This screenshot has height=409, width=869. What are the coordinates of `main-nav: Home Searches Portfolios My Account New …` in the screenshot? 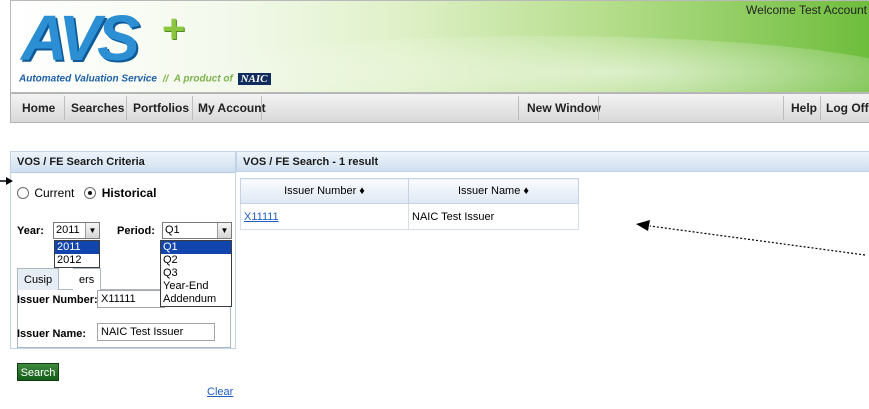 It's located at (439, 108).